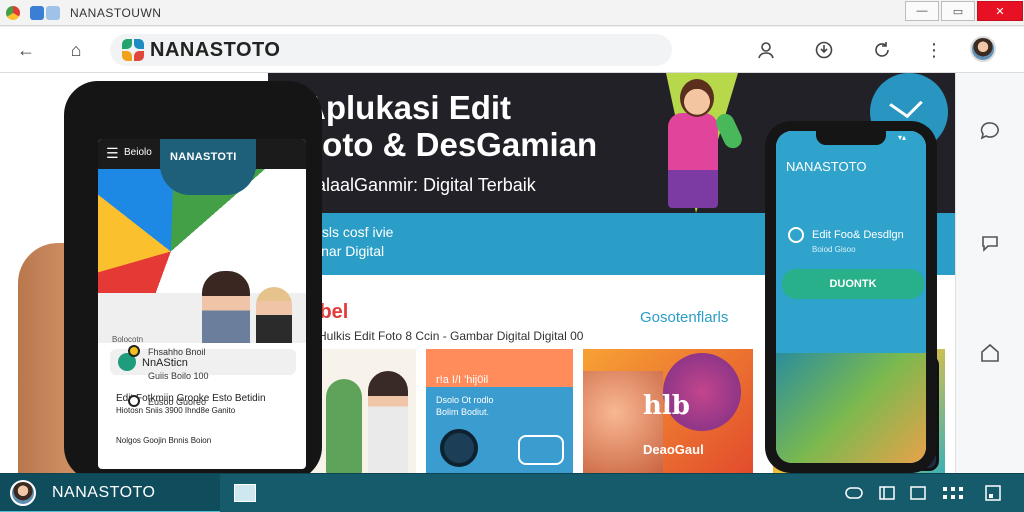  What do you see at coordinates (623, 422) in the screenshot?
I see `face-image` at bounding box center [623, 422].